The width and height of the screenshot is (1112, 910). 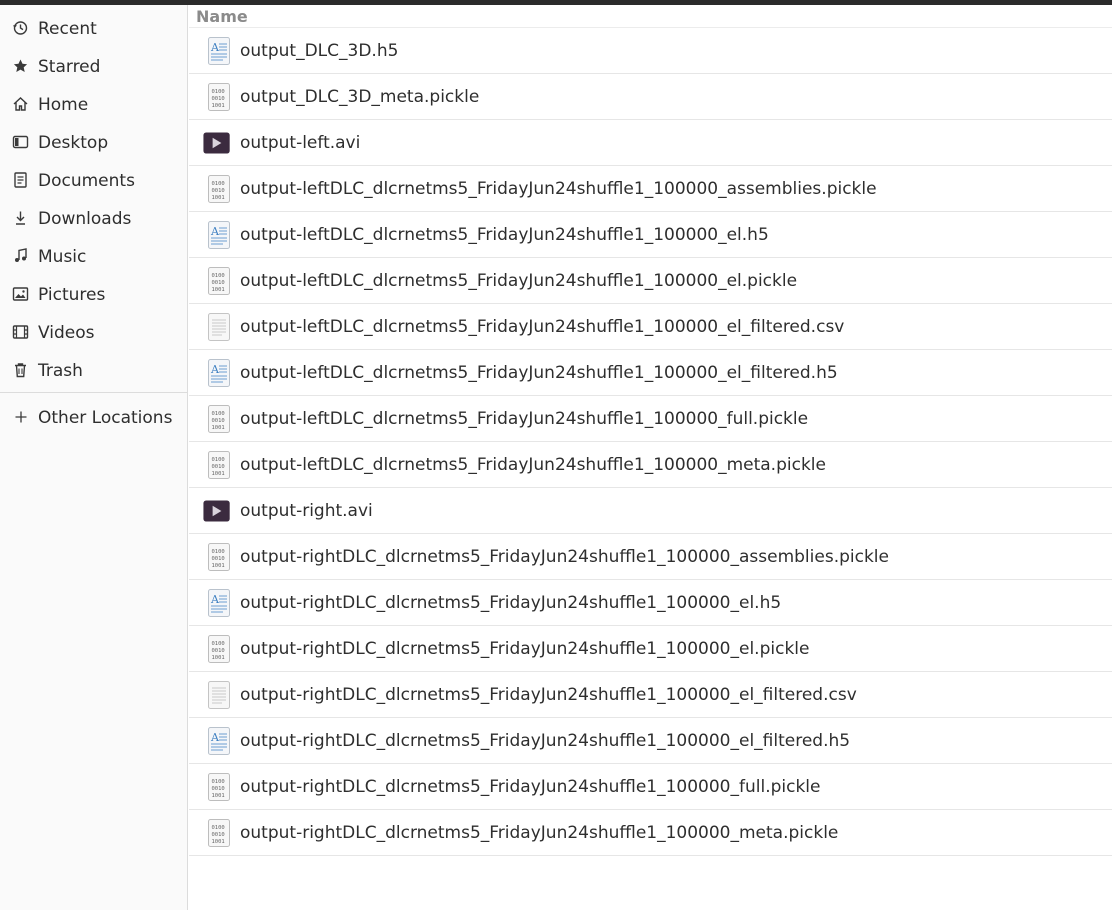 I want to click on sidebar-item-downloads: Downloads, so click(x=93, y=217).